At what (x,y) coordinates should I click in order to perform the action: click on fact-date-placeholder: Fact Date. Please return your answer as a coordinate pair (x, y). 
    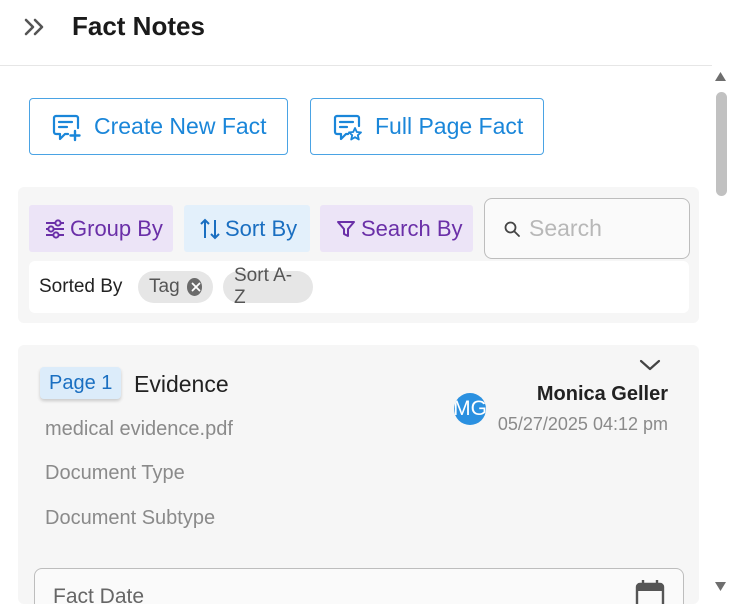
    Looking at the image, I should click on (99, 594).